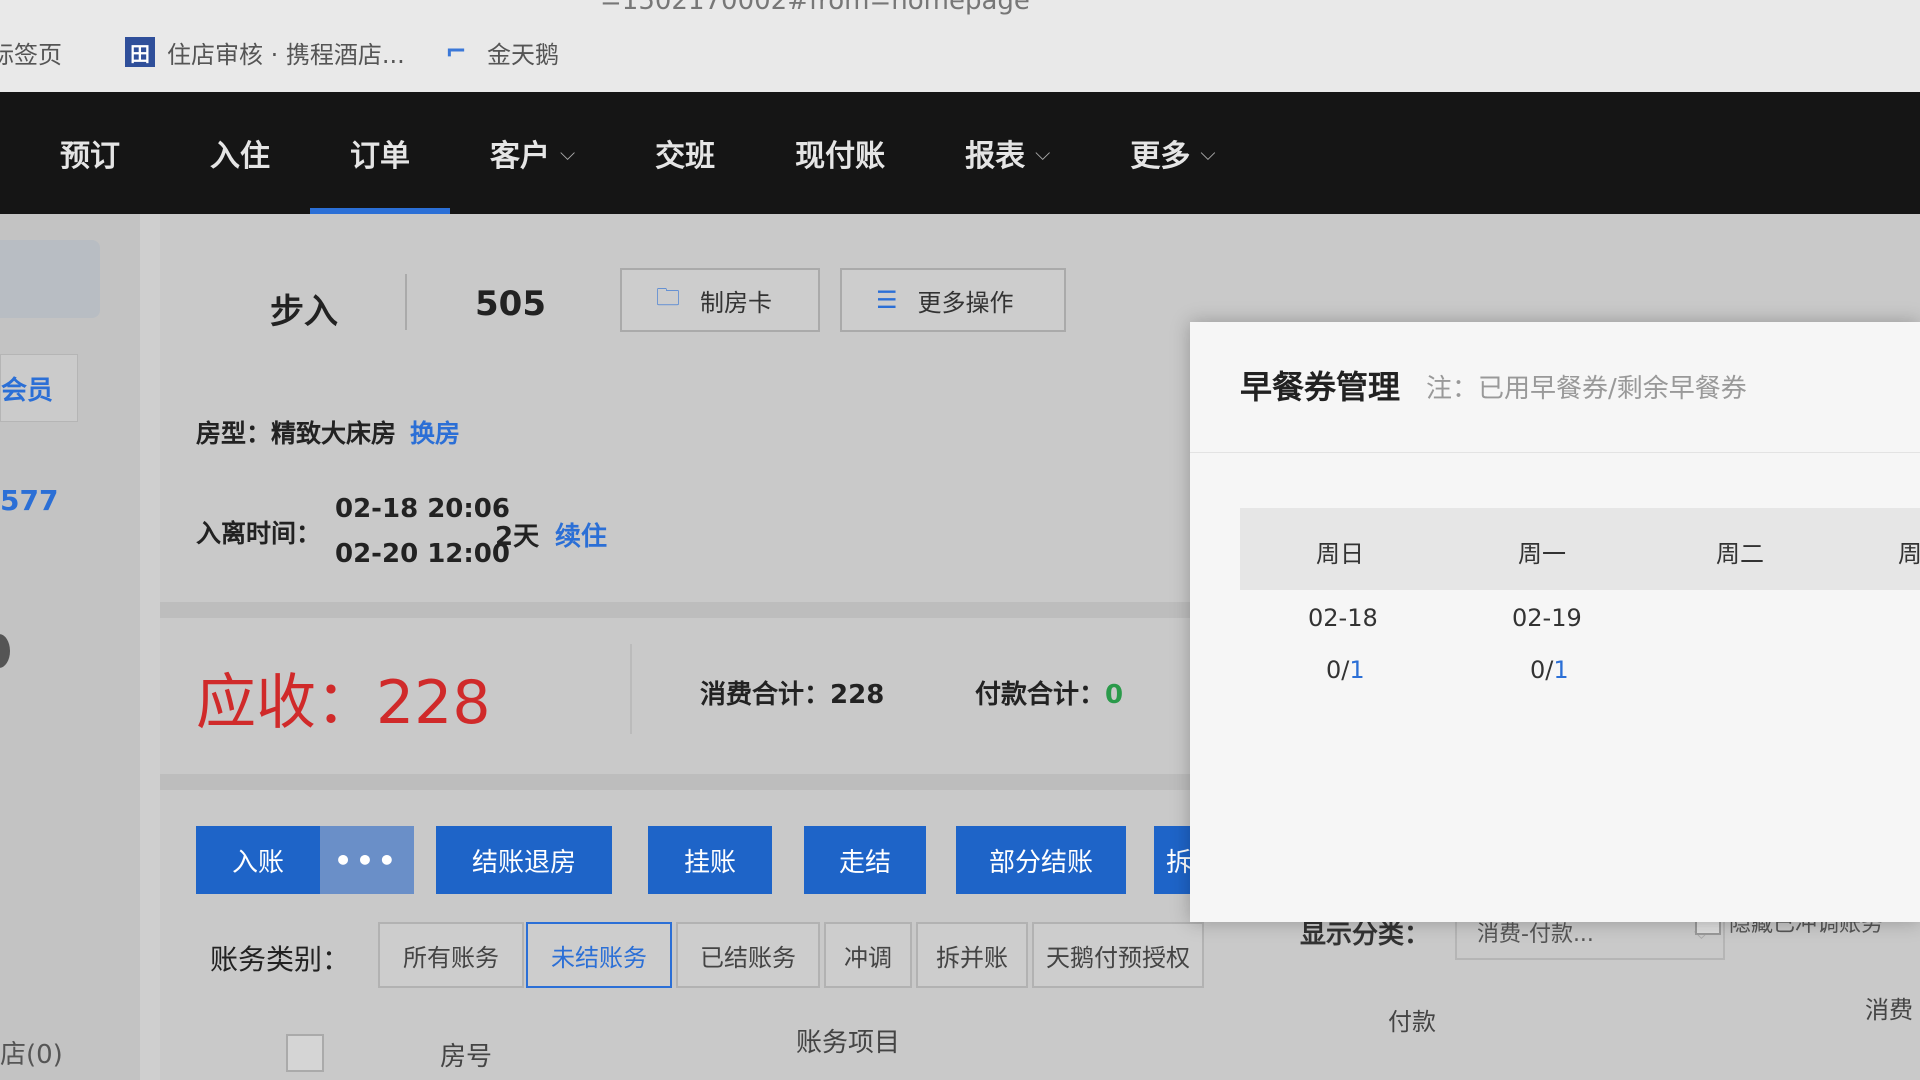 This screenshot has width=1920, height=1080. I want to click on nav-label: 预订, so click(90, 156).